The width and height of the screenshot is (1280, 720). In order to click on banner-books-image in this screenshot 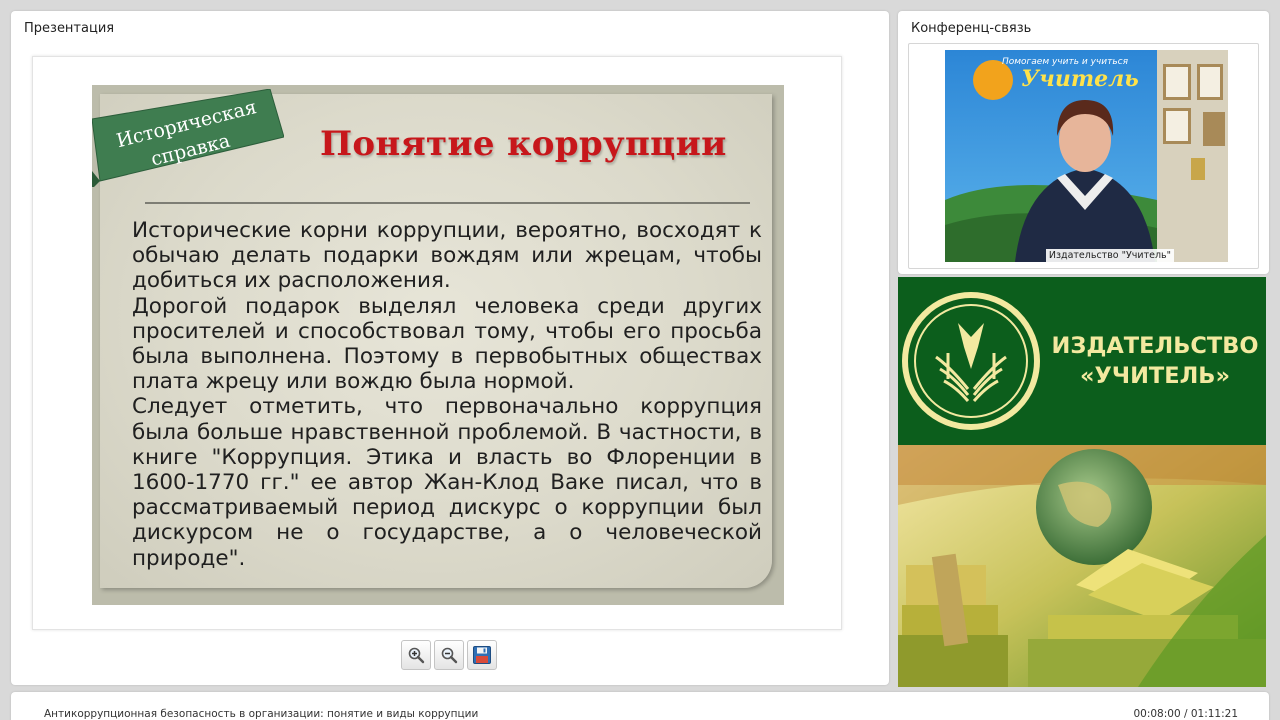, I will do `click(1082, 566)`.